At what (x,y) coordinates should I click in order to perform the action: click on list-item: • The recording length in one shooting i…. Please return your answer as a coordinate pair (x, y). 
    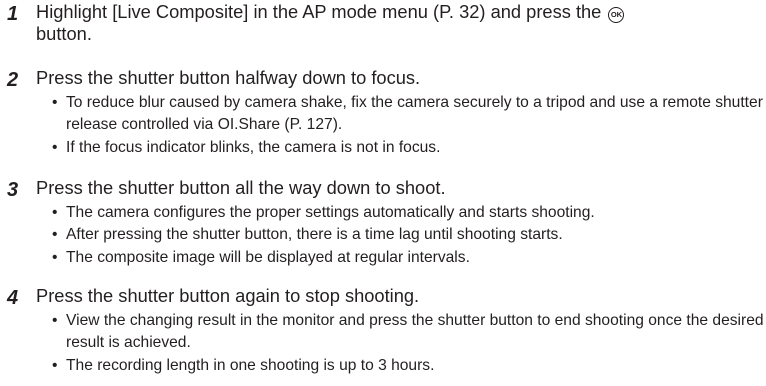
    Looking at the image, I should click on (409, 366).